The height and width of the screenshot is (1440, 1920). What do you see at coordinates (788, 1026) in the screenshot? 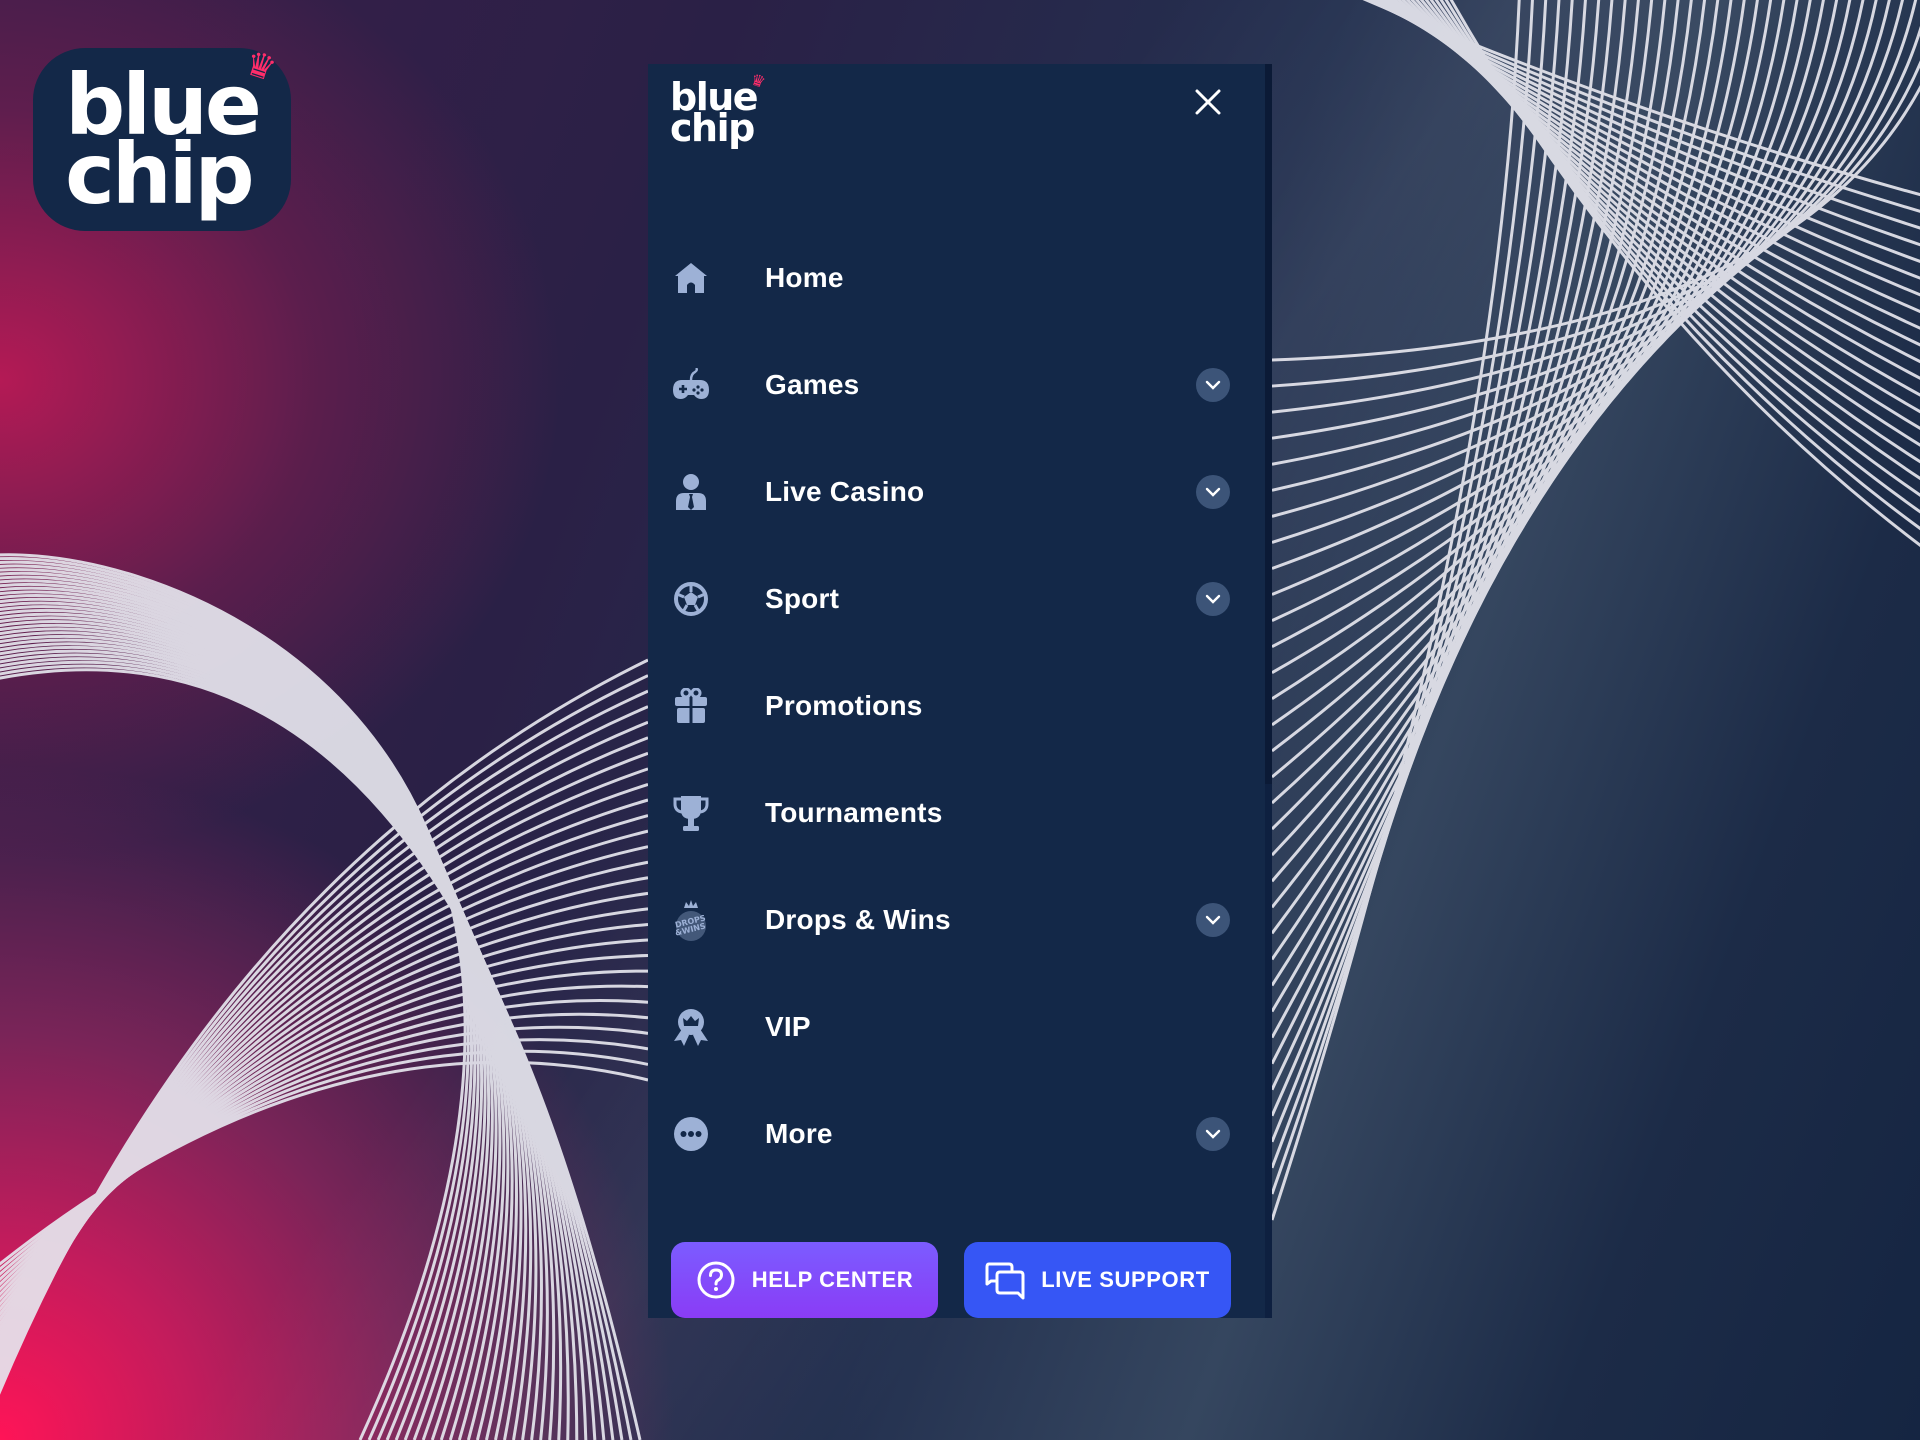
I see `nav-label: VIP` at bounding box center [788, 1026].